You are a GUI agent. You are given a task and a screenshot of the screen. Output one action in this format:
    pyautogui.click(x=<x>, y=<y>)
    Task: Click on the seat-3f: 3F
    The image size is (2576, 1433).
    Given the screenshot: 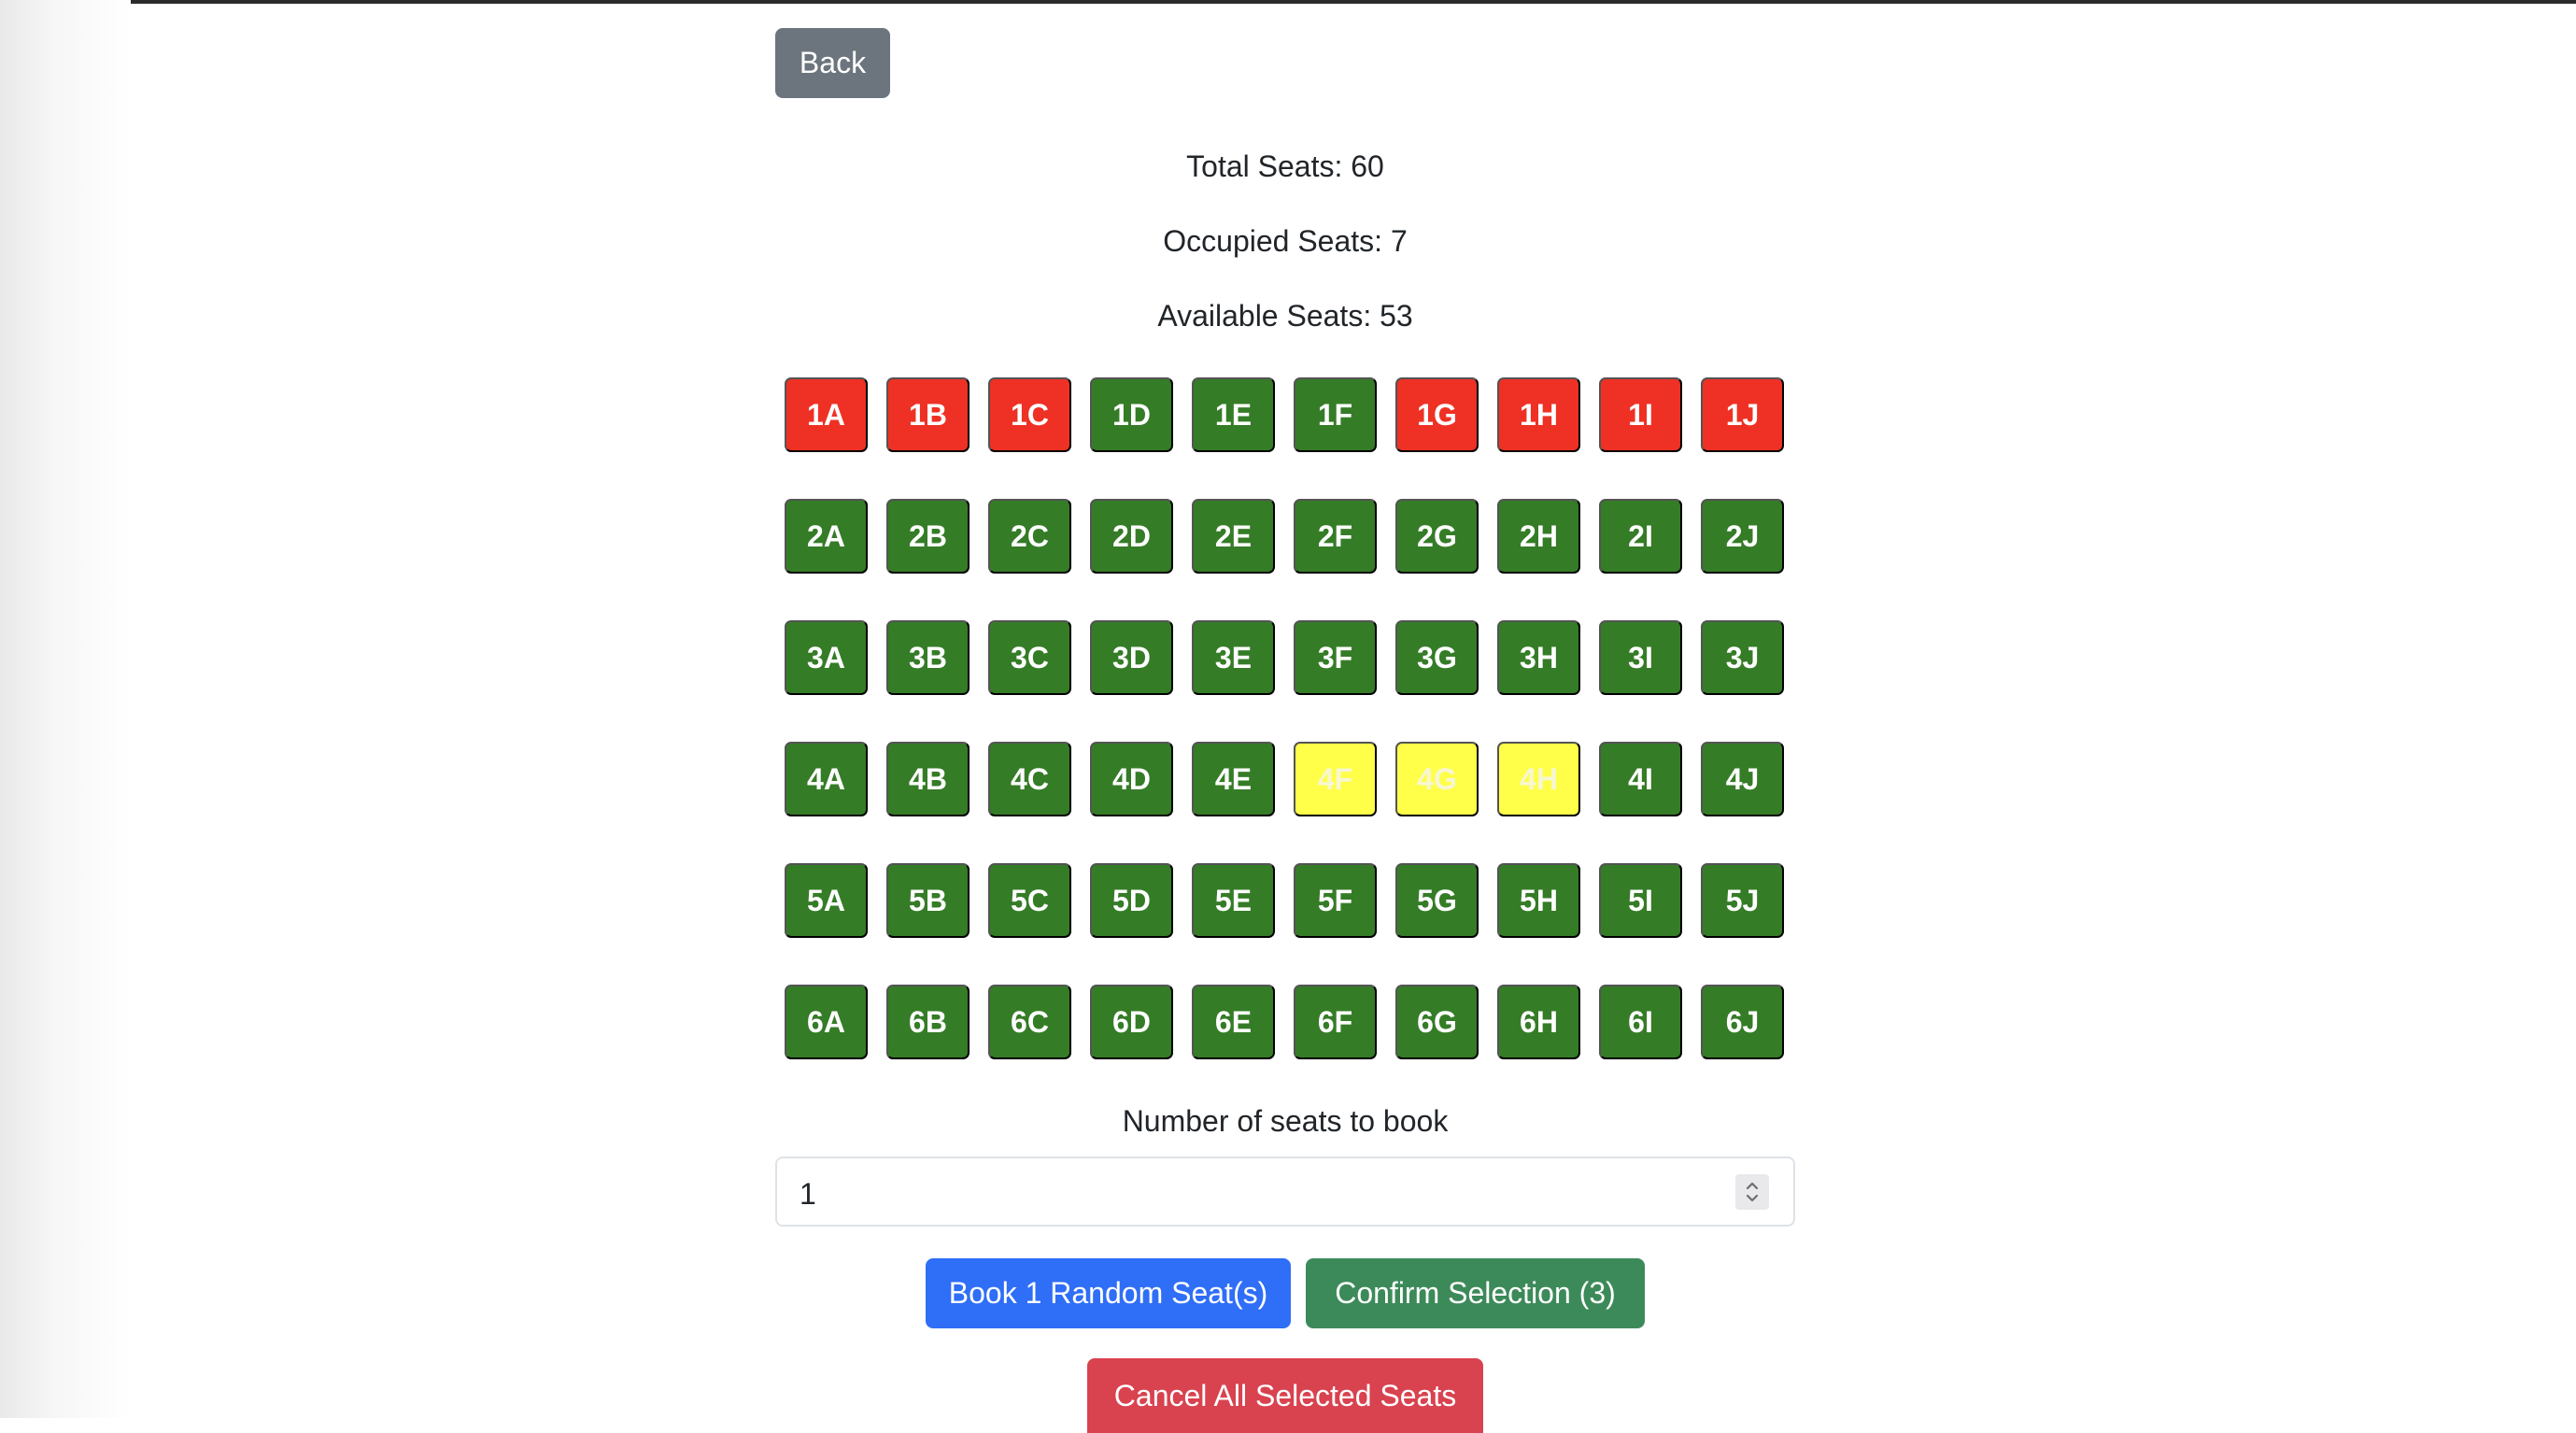 What is the action you would take?
    pyautogui.click(x=1335, y=657)
    